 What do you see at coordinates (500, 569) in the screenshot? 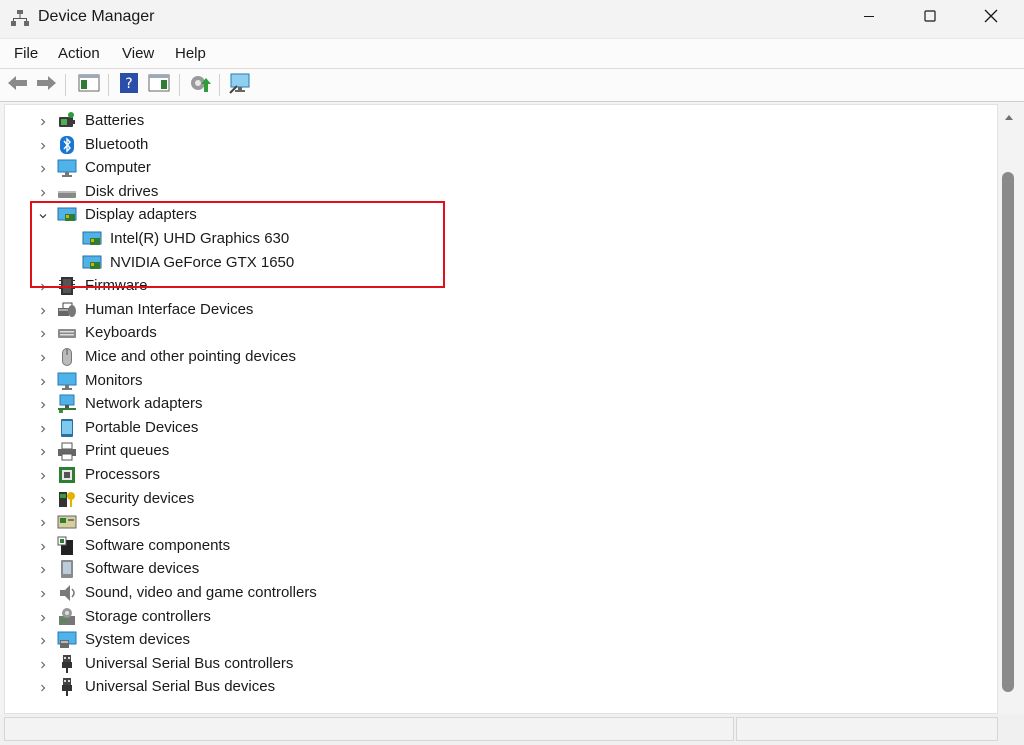
I see `tree-category: Software devices` at bounding box center [500, 569].